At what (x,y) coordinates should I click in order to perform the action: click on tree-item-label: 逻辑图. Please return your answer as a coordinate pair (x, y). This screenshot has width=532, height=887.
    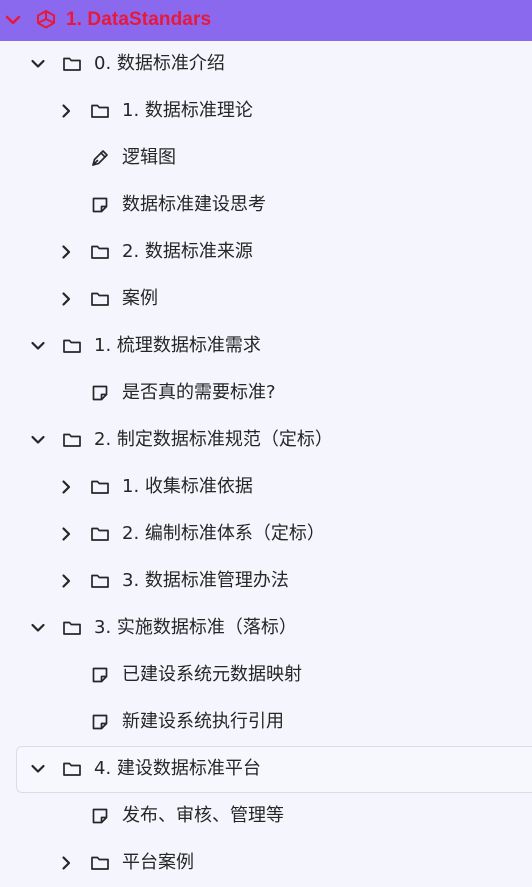
    Looking at the image, I should click on (149, 157).